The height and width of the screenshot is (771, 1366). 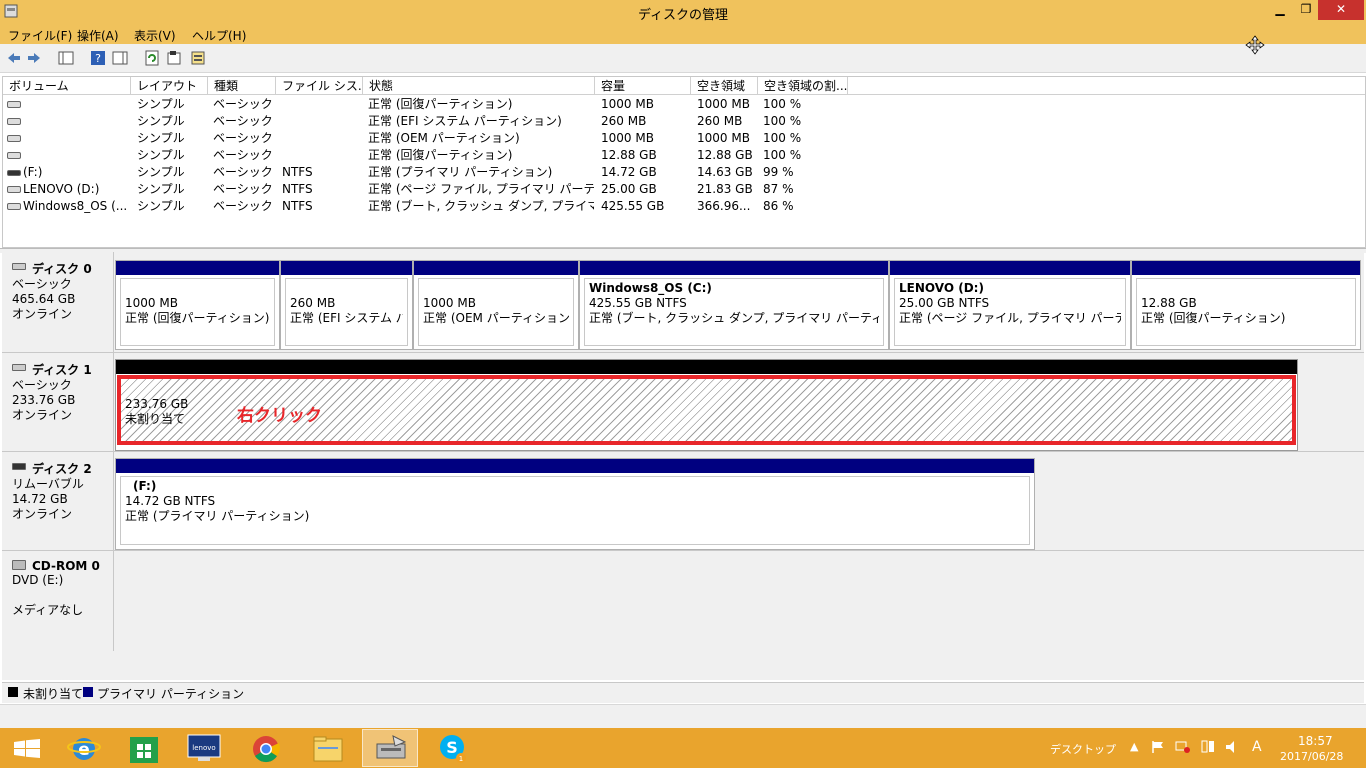 I want to click on restore-button: ❐, so click(x=1306, y=10).